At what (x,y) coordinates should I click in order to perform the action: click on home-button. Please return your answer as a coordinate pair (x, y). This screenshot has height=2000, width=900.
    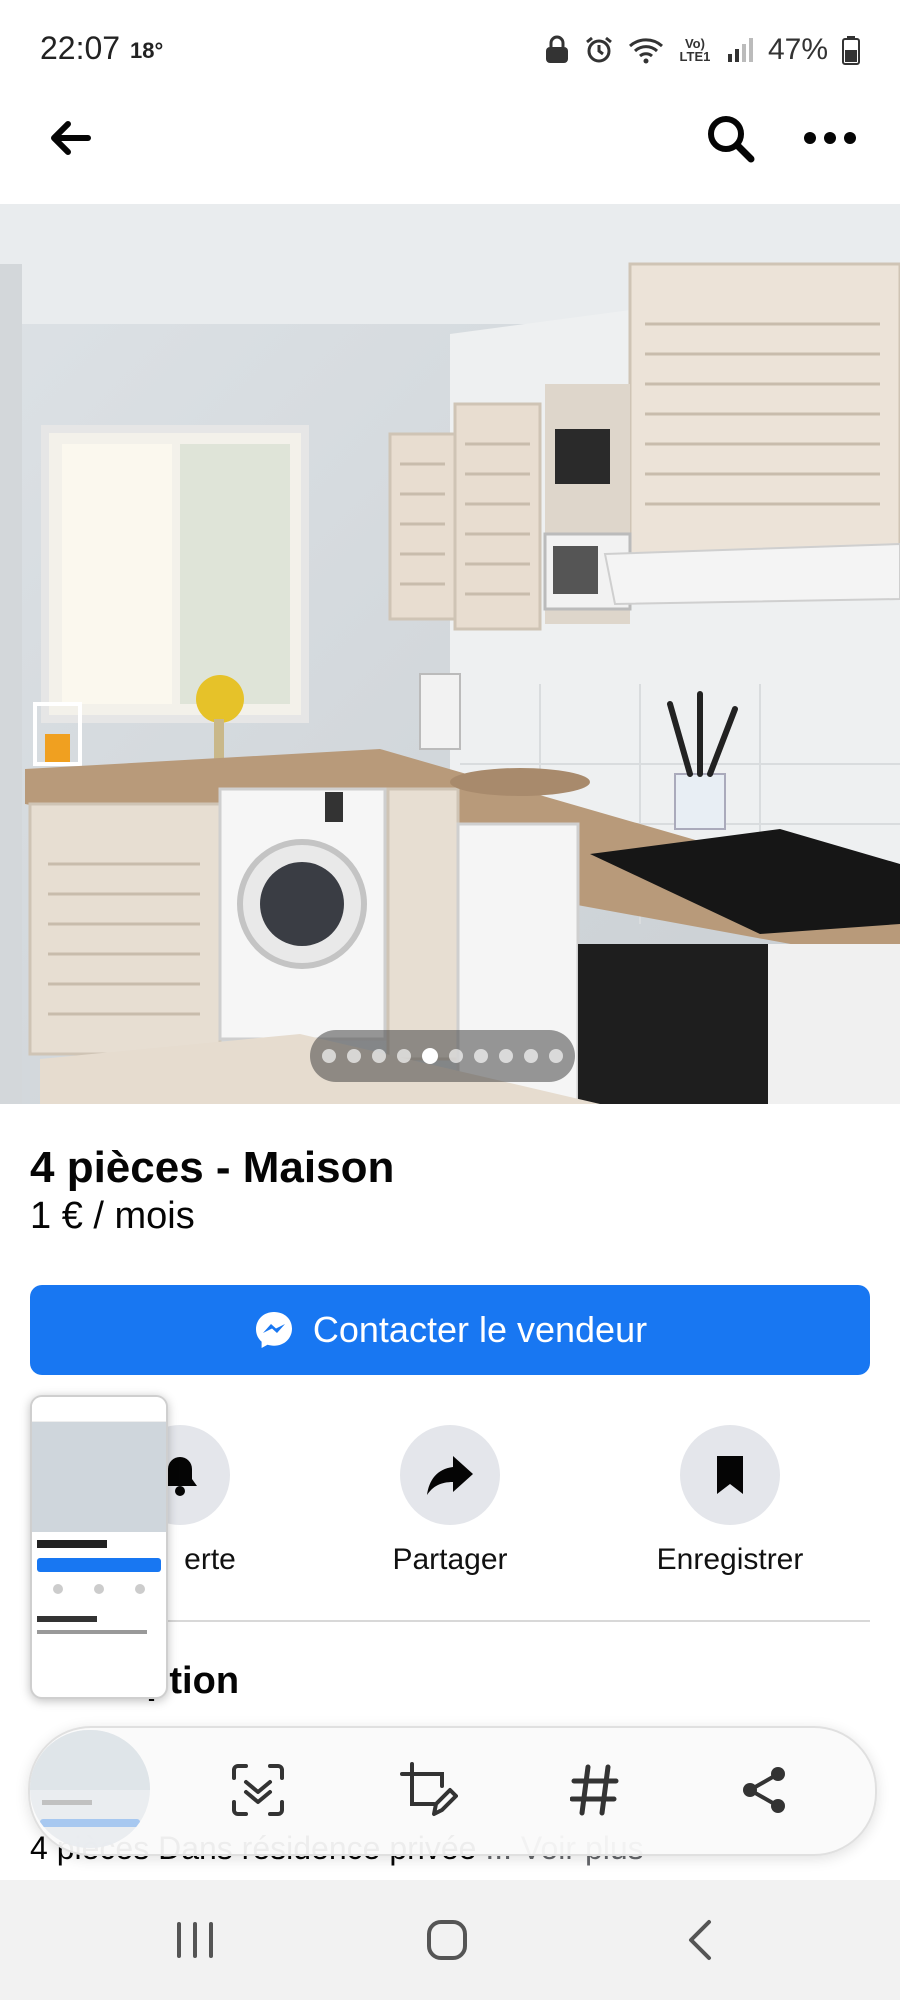
    Looking at the image, I should click on (447, 1940).